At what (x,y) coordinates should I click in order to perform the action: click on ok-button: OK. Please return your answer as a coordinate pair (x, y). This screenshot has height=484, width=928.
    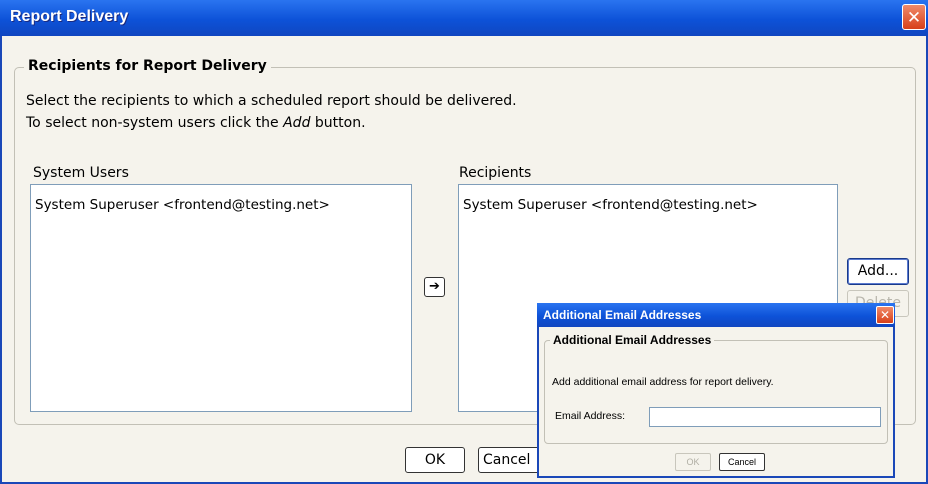
    Looking at the image, I should click on (435, 460).